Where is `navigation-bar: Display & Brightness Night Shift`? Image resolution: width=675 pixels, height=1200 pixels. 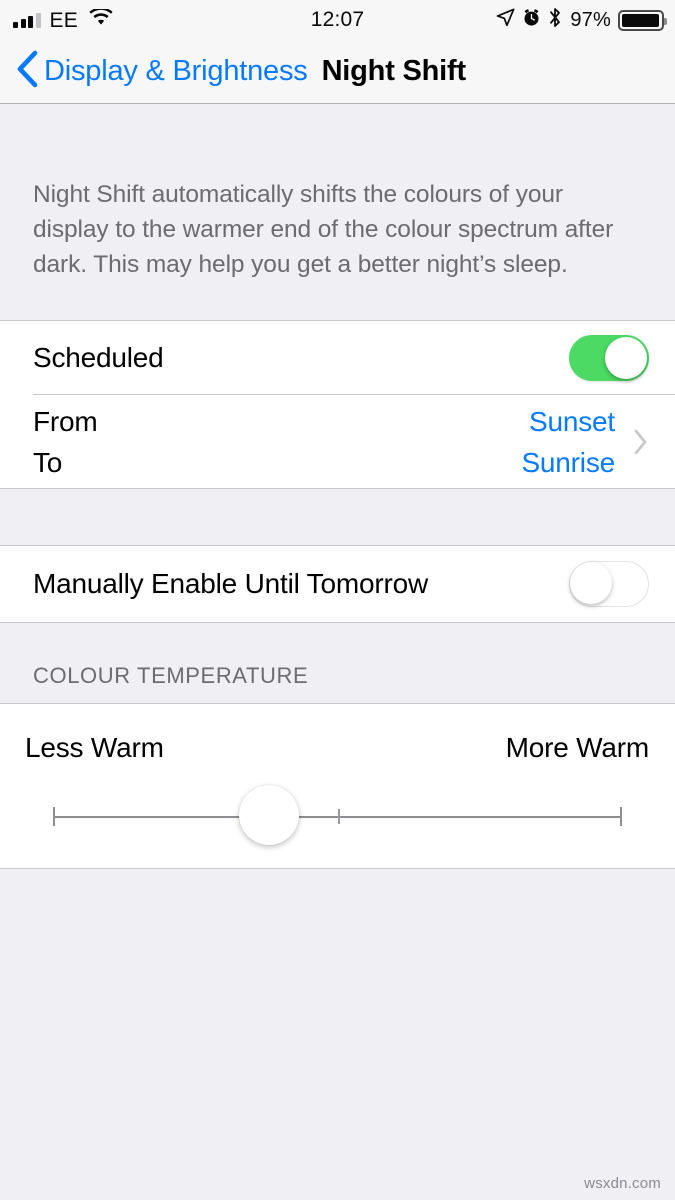 navigation-bar: Display & Brightness Night Shift is located at coordinates (337, 72).